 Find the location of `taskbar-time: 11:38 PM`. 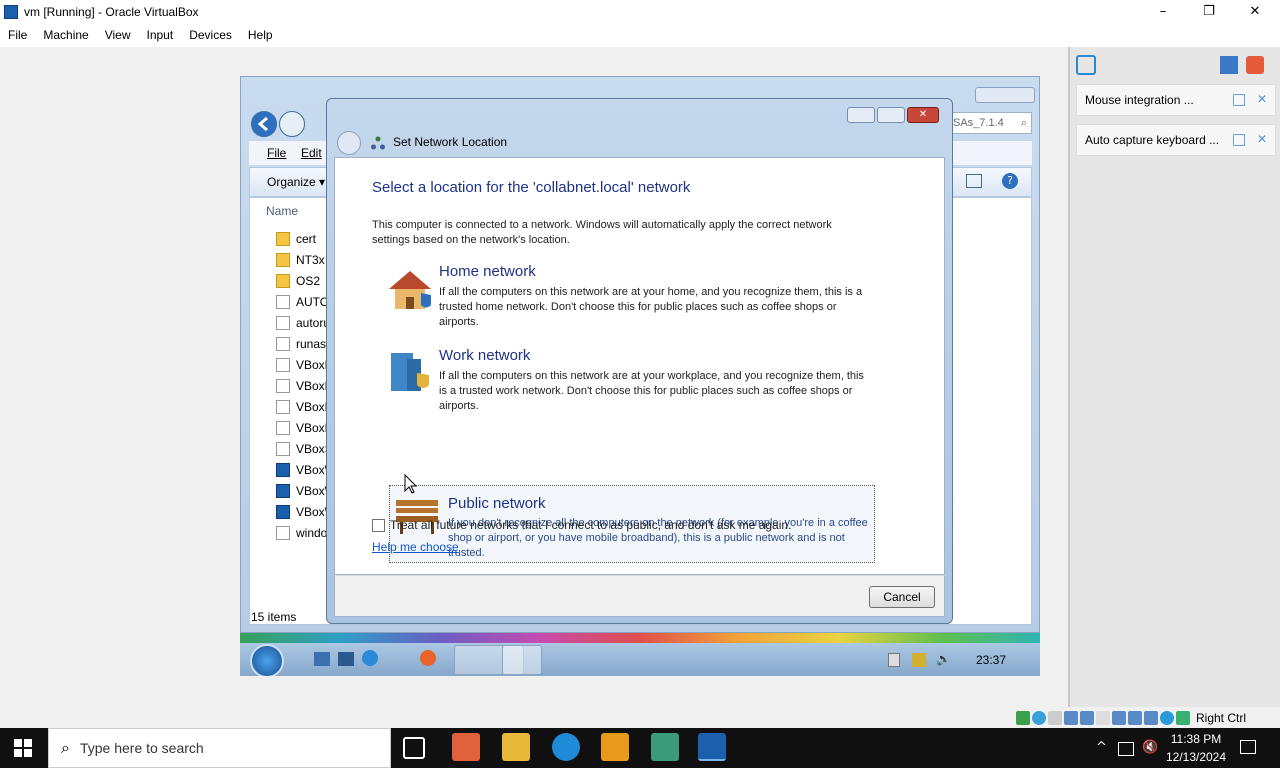

taskbar-time: 11:38 PM is located at coordinates (1196, 739).